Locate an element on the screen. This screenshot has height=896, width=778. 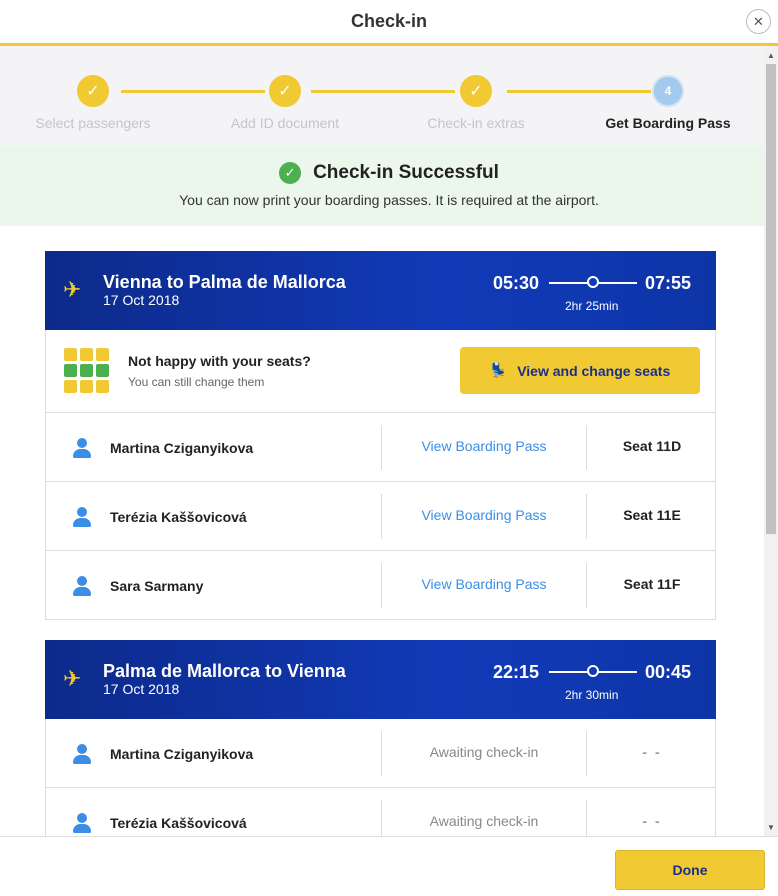
step-get-boarding-pass: 4 Get Boarding Pass is located at coordinates (668, 103).